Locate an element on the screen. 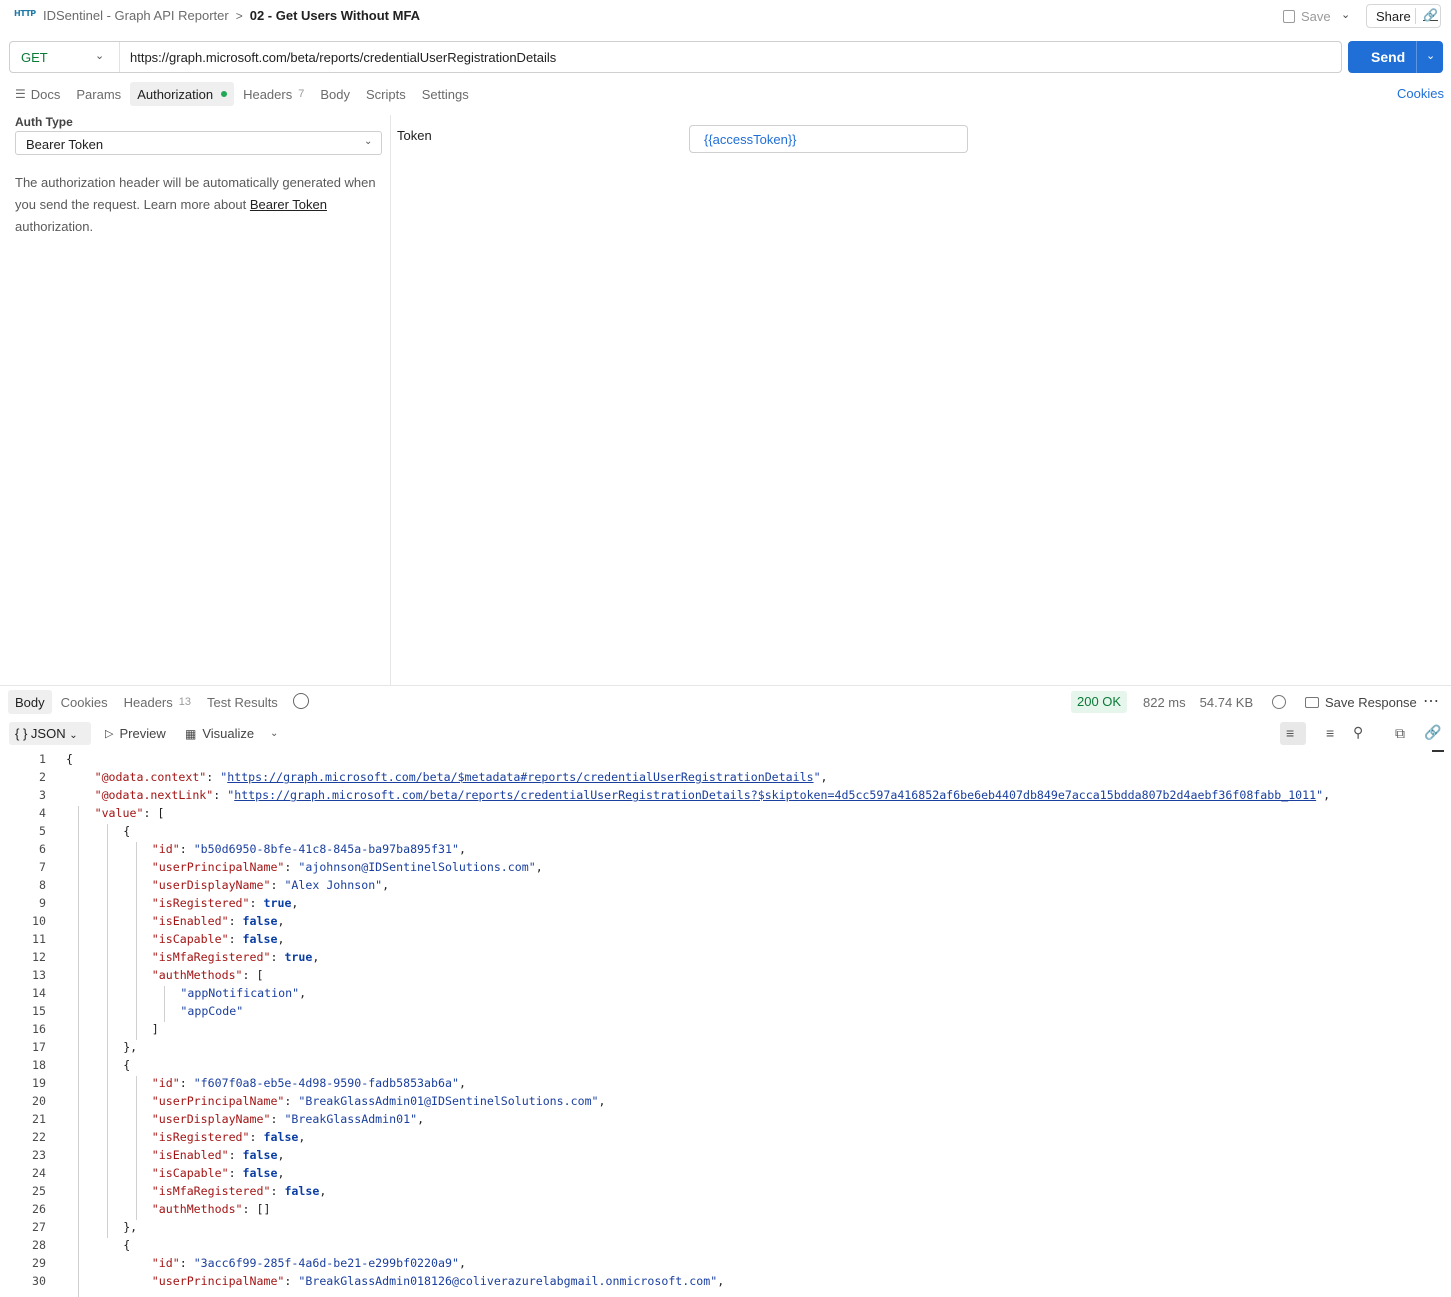 This screenshot has height=1297, width=1451. line-number: 14 is located at coordinates (39, 993).